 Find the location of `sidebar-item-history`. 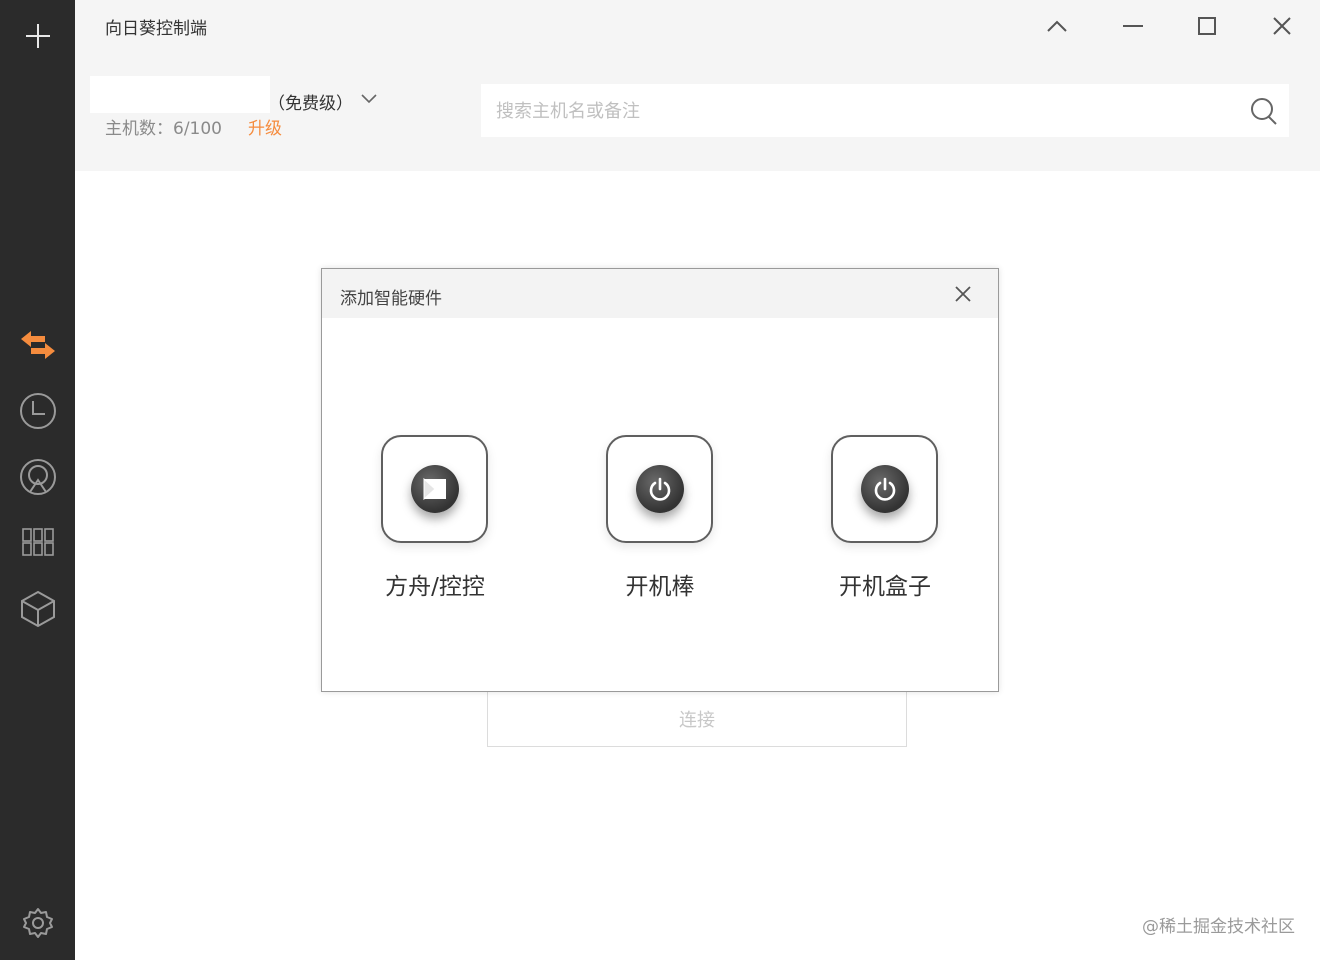

sidebar-item-history is located at coordinates (37, 411).